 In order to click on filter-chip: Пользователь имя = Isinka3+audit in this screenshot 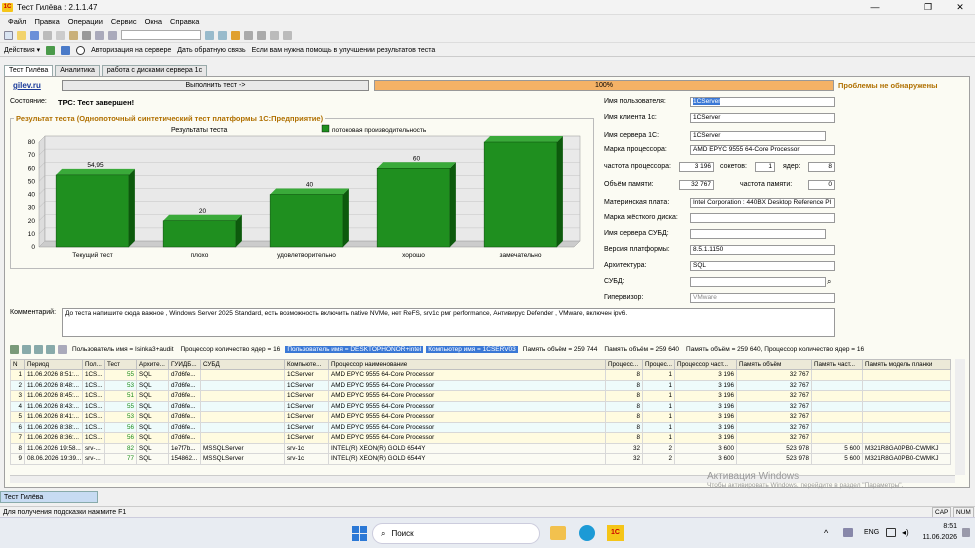, I will do `click(123, 349)`.